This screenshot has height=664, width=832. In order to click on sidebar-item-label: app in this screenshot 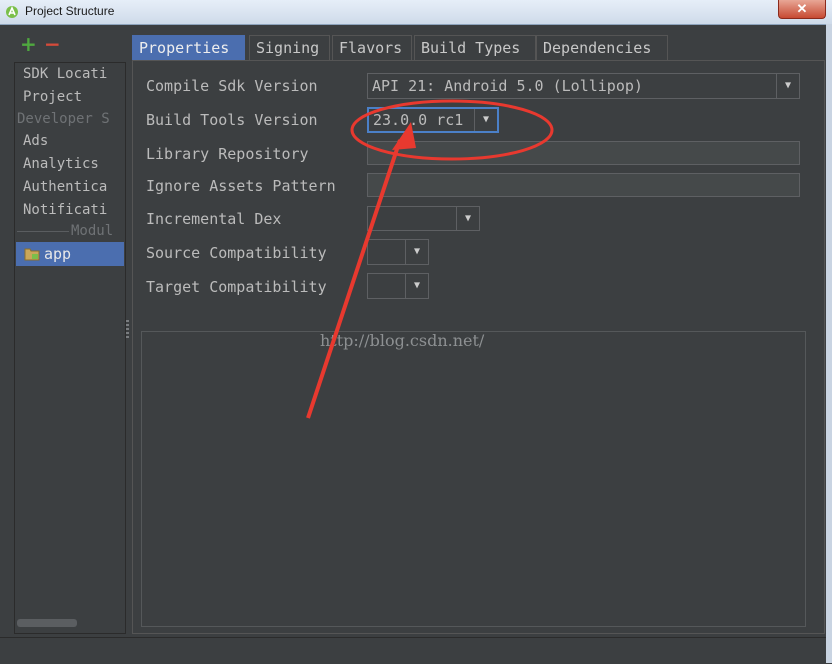, I will do `click(58, 254)`.